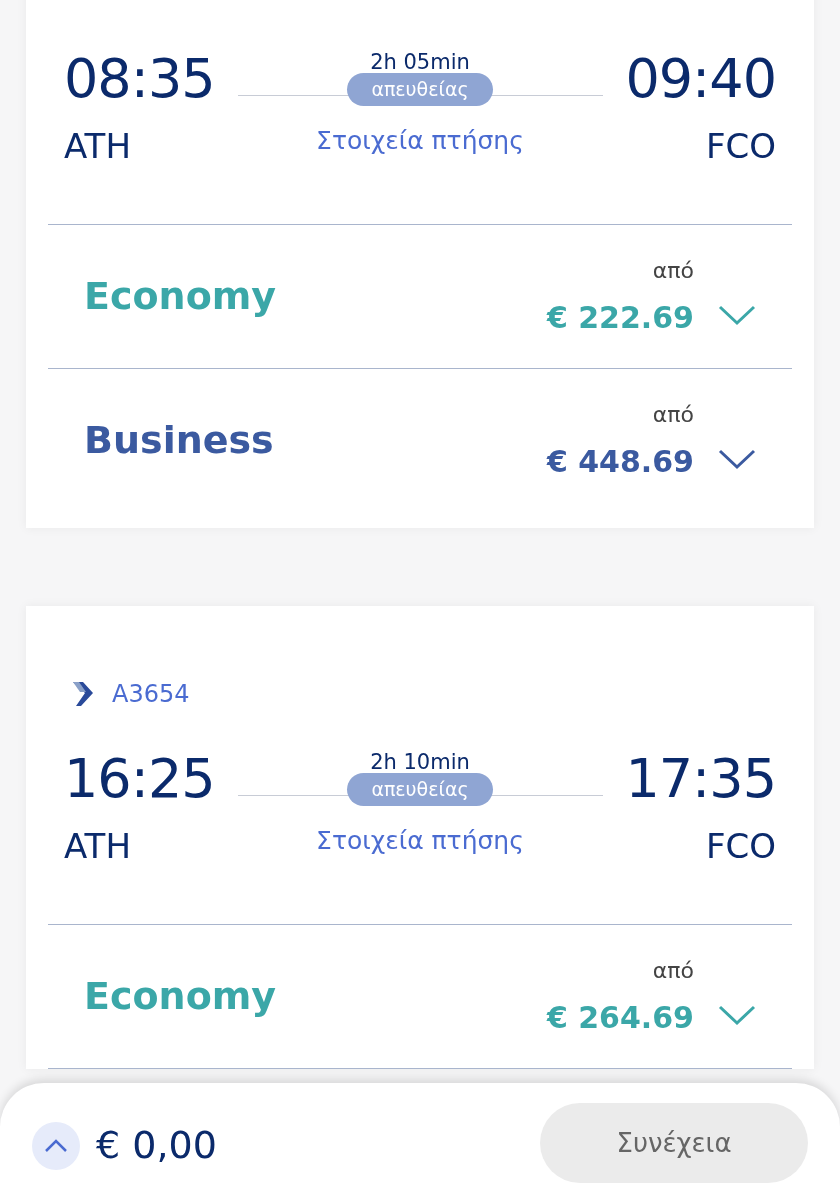  I want to click on flight-duration: 2h 05min, so click(420, 62).